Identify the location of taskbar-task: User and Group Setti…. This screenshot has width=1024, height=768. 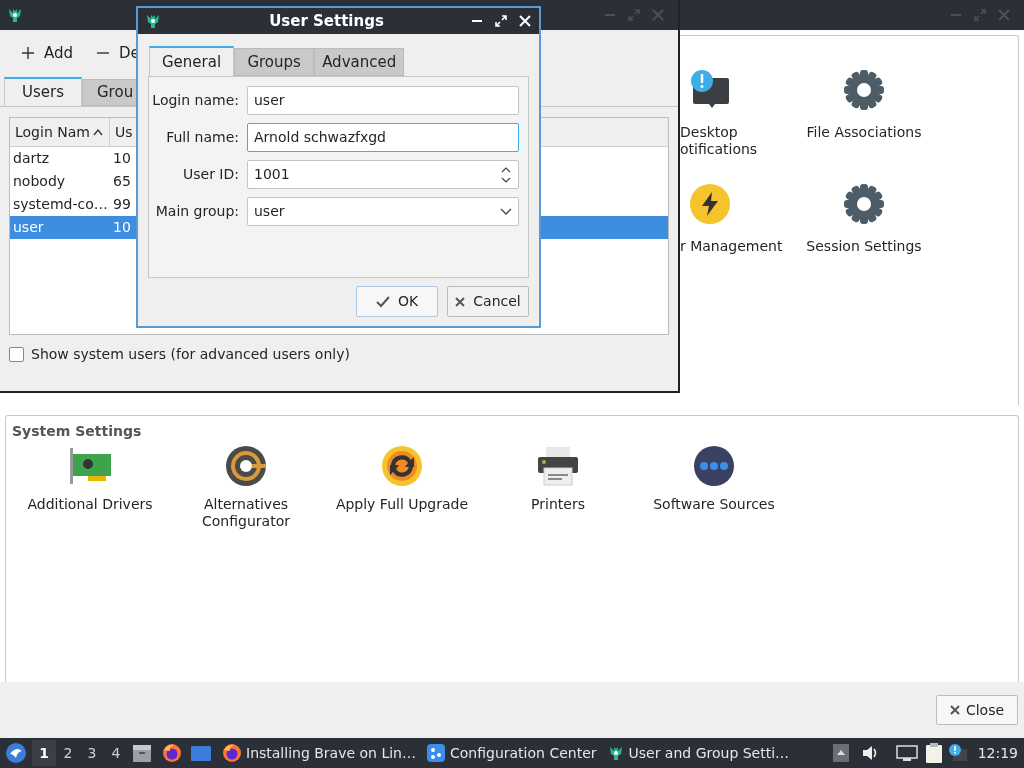
(698, 753).